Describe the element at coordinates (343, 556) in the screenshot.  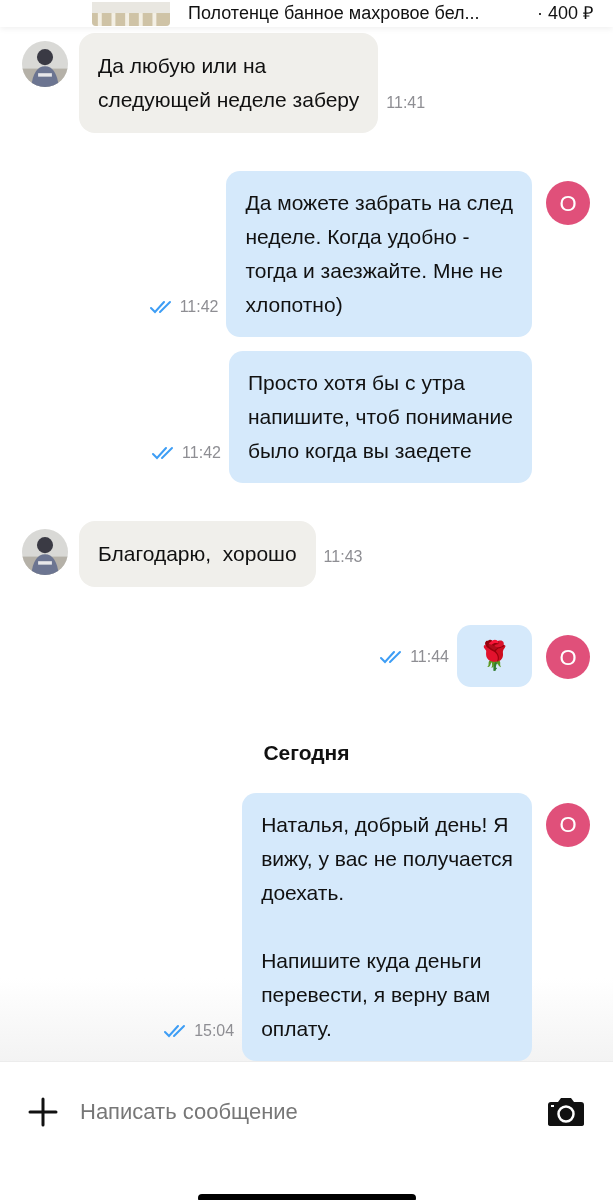
I see `message-time: 11:43` at that location.